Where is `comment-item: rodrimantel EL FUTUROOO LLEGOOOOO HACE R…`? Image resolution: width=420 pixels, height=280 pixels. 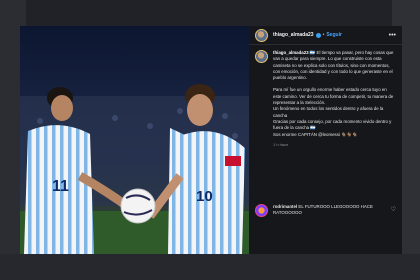 comment-item: rodrimantel EL FUTUROOO LLEGOOOOO HACE R… is located at coordinates (325, 210).